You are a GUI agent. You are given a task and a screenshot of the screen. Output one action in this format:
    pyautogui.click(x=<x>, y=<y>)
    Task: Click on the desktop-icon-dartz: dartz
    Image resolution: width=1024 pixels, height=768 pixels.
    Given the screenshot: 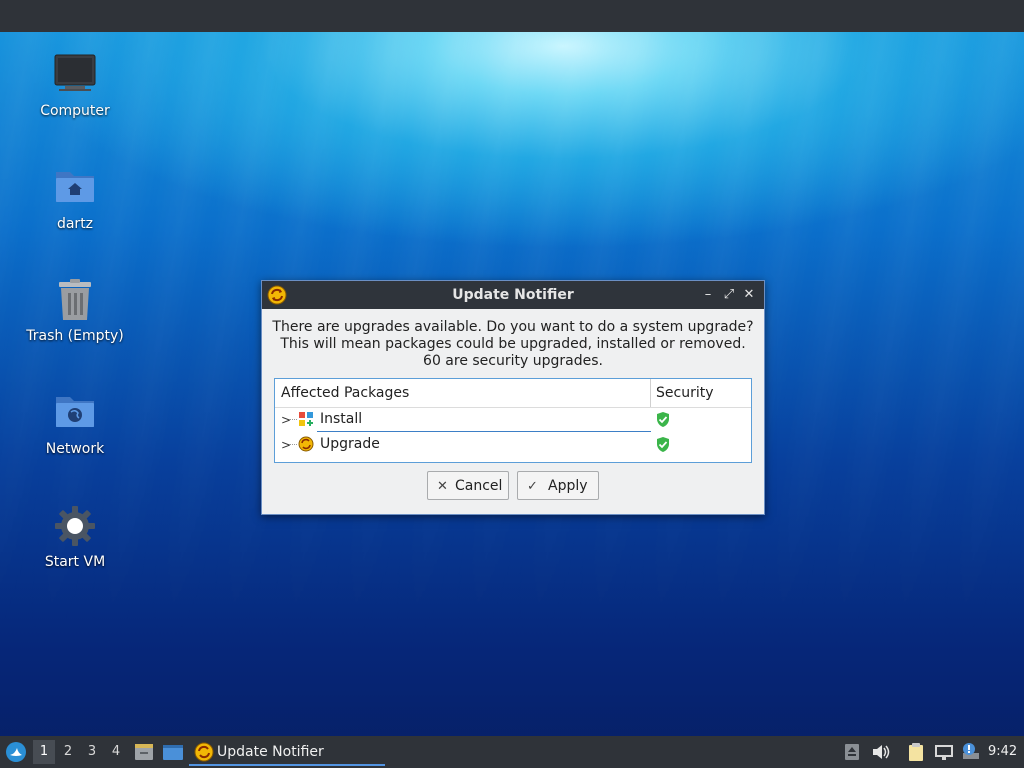 What is the action you would take?
    pyautogui.click(x=75, y=199)
    